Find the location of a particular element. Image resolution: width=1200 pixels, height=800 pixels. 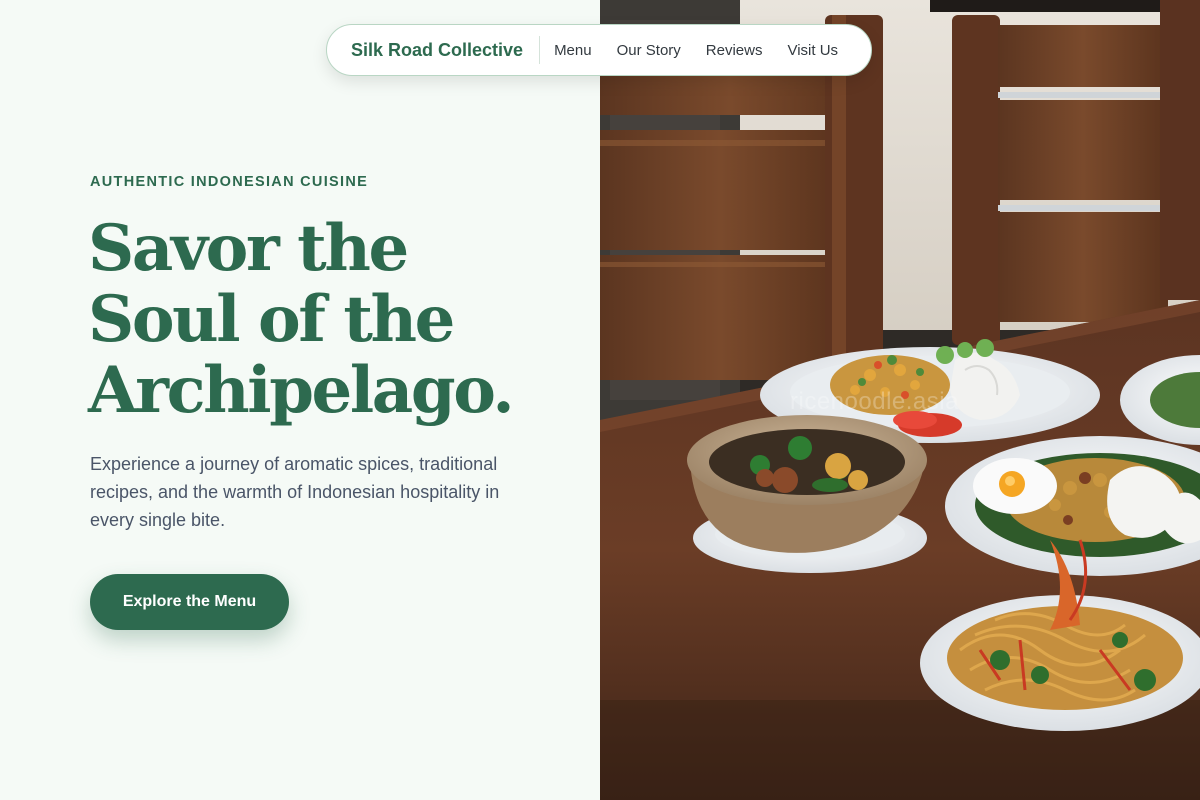

nav-link-our-story: Our Story is located at coordinates (649, 50).